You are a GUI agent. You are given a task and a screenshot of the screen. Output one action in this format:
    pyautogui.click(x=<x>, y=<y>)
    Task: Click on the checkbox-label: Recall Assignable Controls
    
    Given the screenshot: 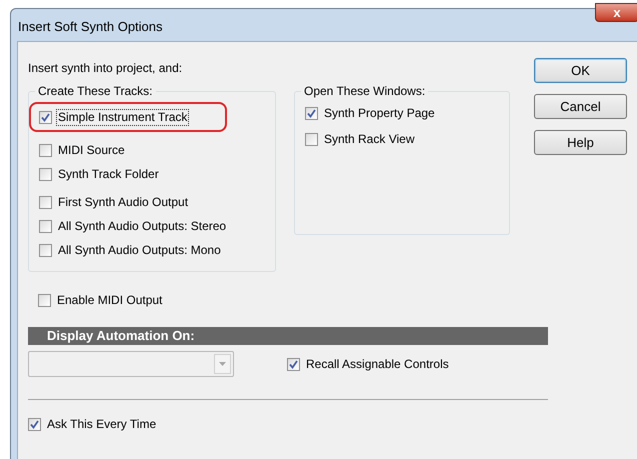 What is the action you would take?
    pyautogui.click(x=377, y=364)
    